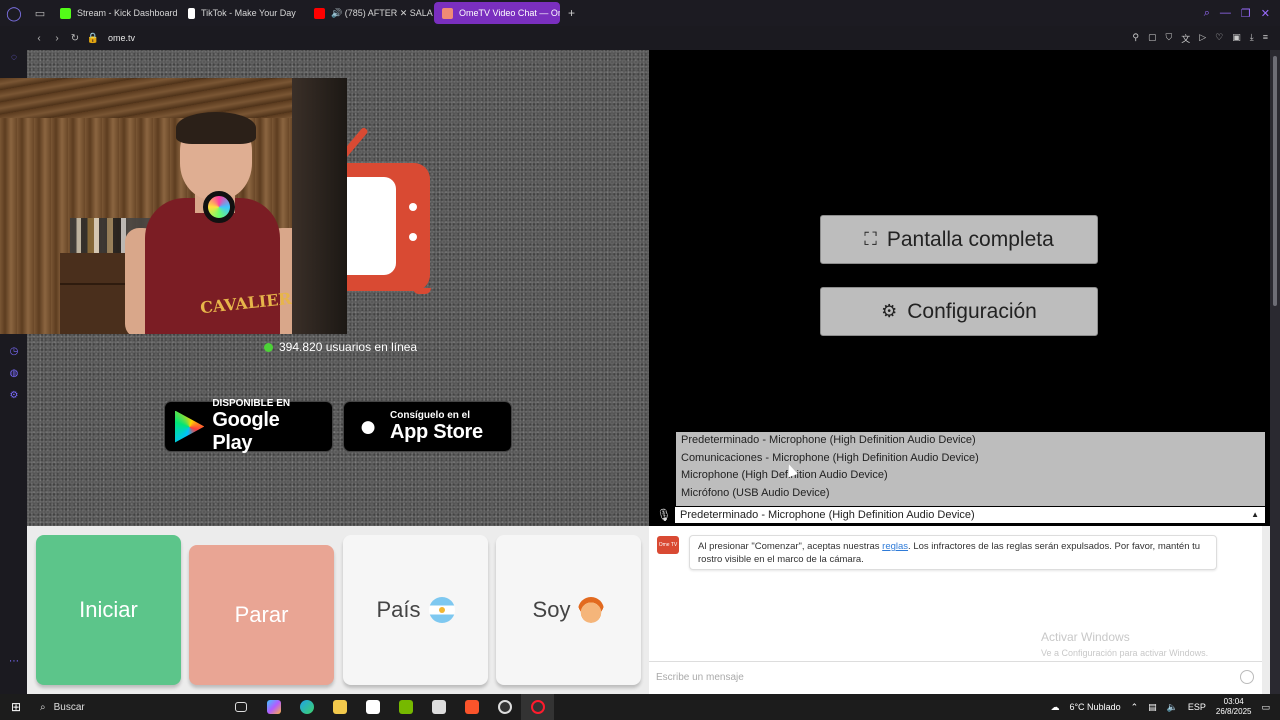  Describe the element at coordinates (537, 707) in the screenshot. I see `opera-icon` at that location.